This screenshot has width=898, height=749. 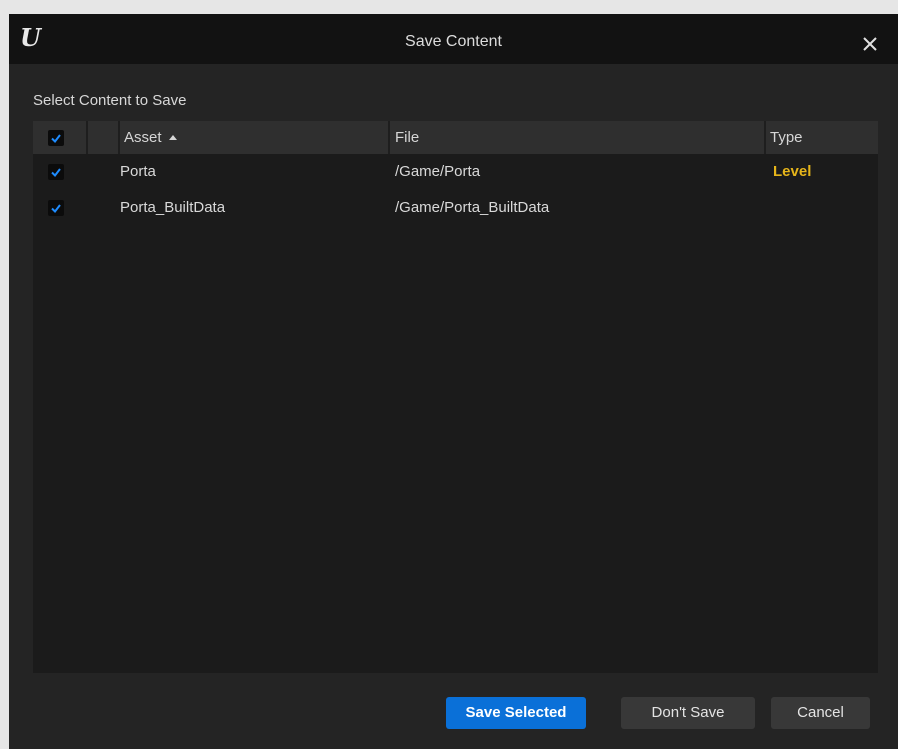 What do you see at coordinates (453, 41) in the screenshot?
I see `dialog-title: Save Content` at bounding box center [453, 41].